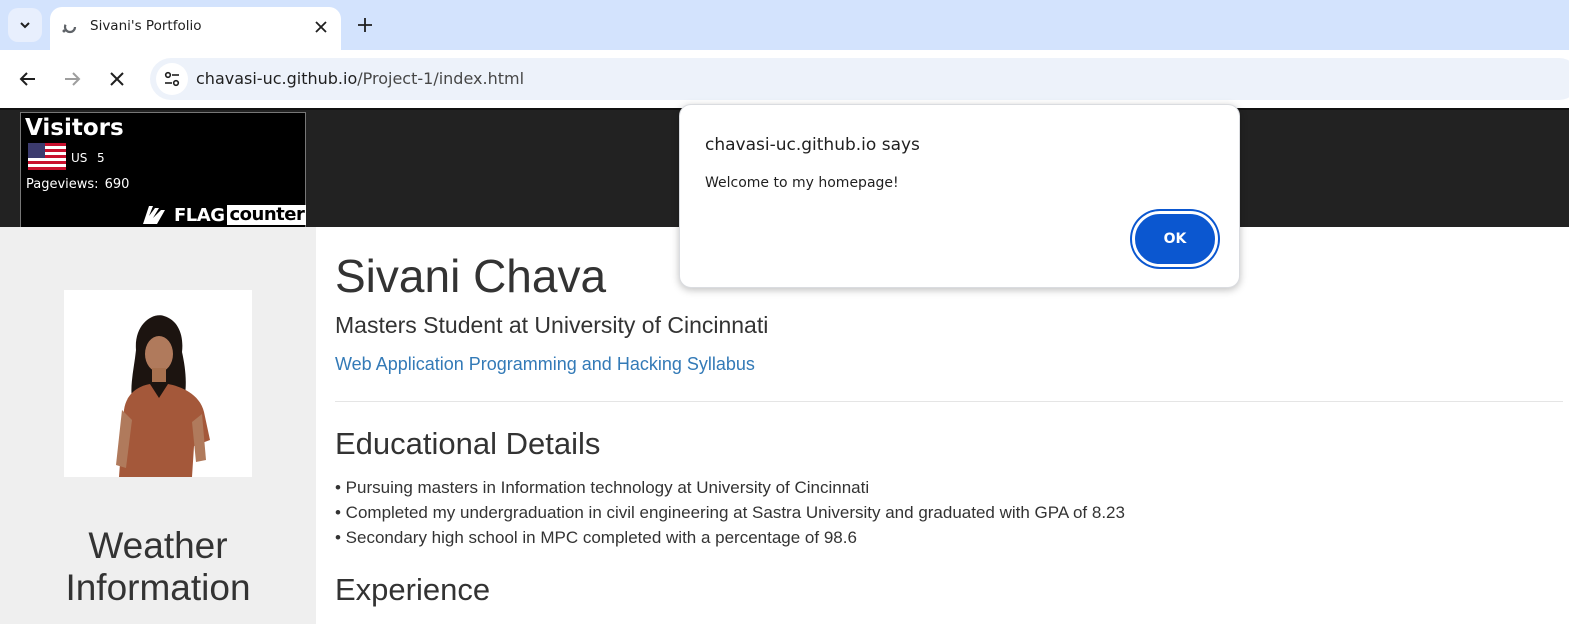 Image resolution: width=1569 pixels, height=624 pixels. Describe the element at coordinates (471, 276) in the screenshot. I see `page-title: Sivani Chava` at that location.